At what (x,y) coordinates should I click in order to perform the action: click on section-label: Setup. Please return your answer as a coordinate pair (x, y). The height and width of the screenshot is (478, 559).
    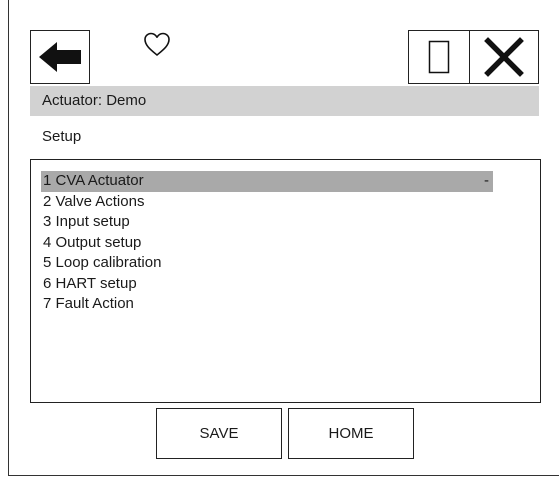
    Looking at the image, I should click on (62, 136).